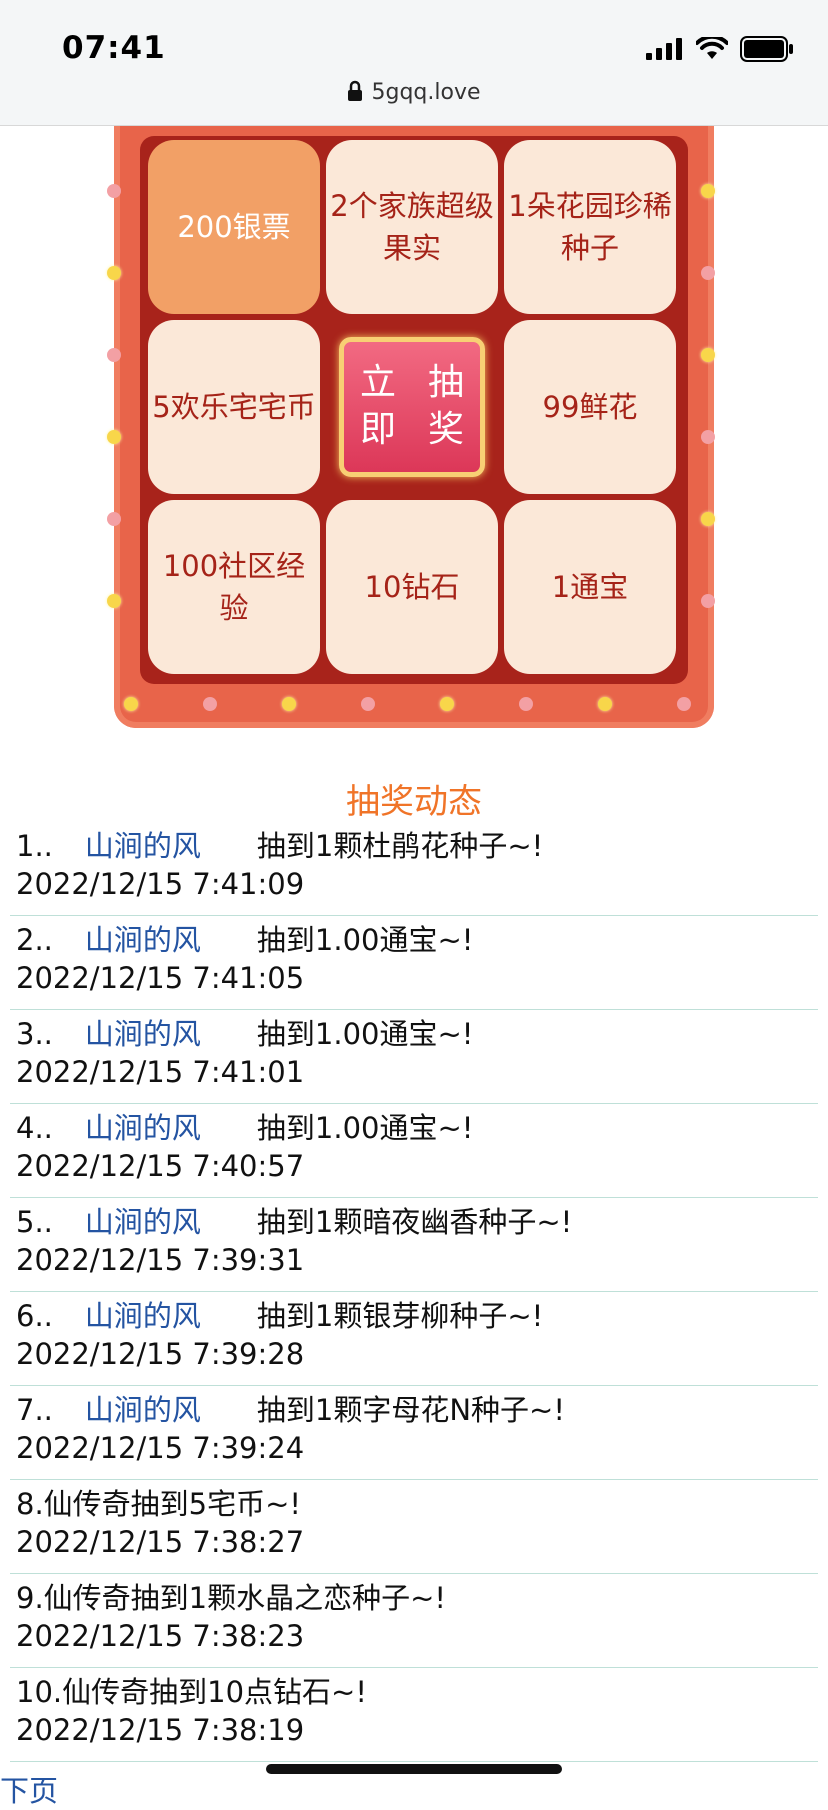 The width and height of the screenshot is (828, 1810). Describe the element at coordinates (245, 1598) in the screenshot. I see `feed-item-text: 仙传奇抽到1颗水晶之恋种子~!` at that location.